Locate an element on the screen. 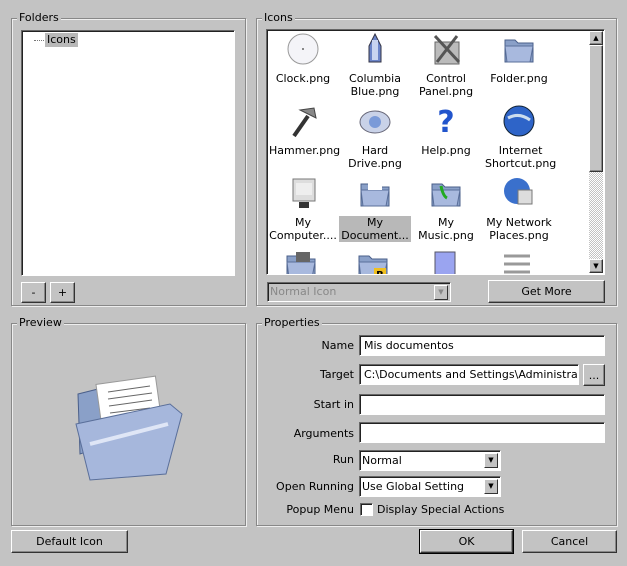  name-input: Mis documentos is located at coordinates (482, 345).